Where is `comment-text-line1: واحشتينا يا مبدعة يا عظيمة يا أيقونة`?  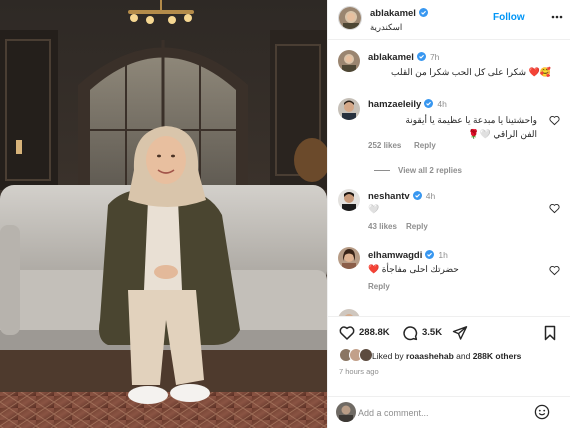 comment-text-line1: واحشتينا يا مبدعة يا عظيمة يا أيقونة is located at coordinates (471, 120).